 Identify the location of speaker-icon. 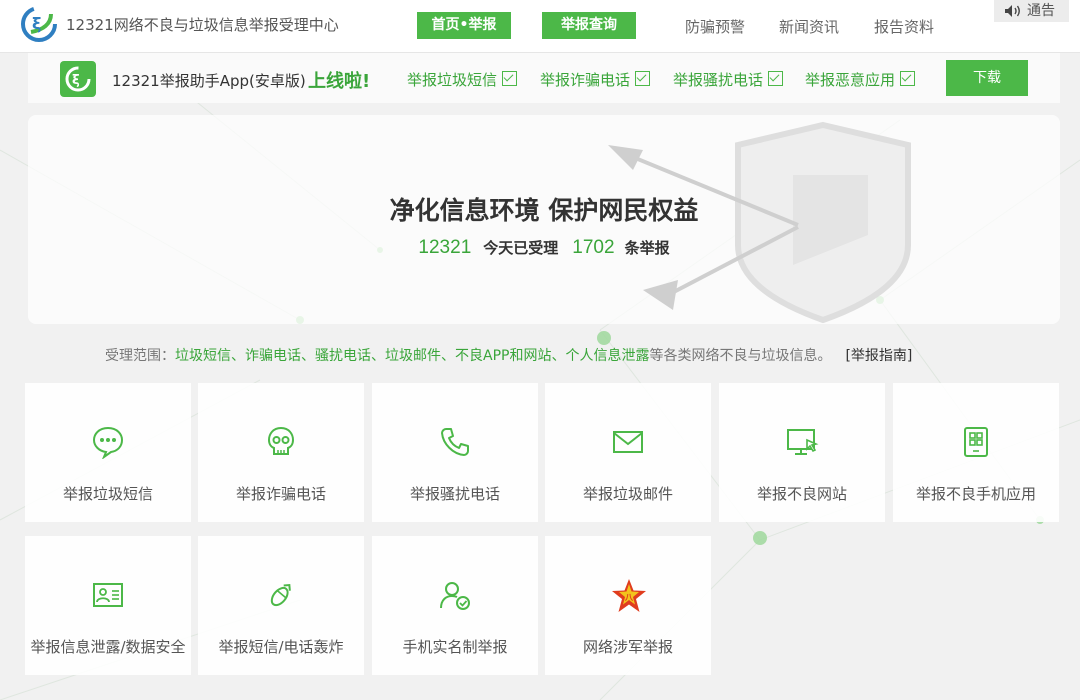
(1012, 11).